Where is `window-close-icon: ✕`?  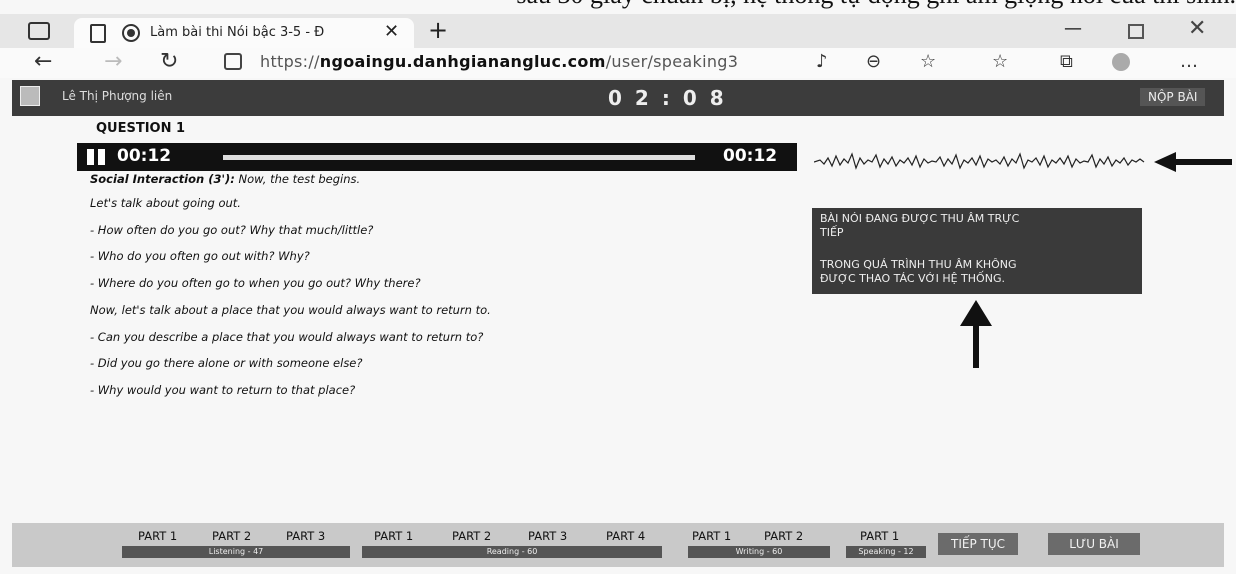
window-close-icon: ✕ is located at coordinates (1197, 28).